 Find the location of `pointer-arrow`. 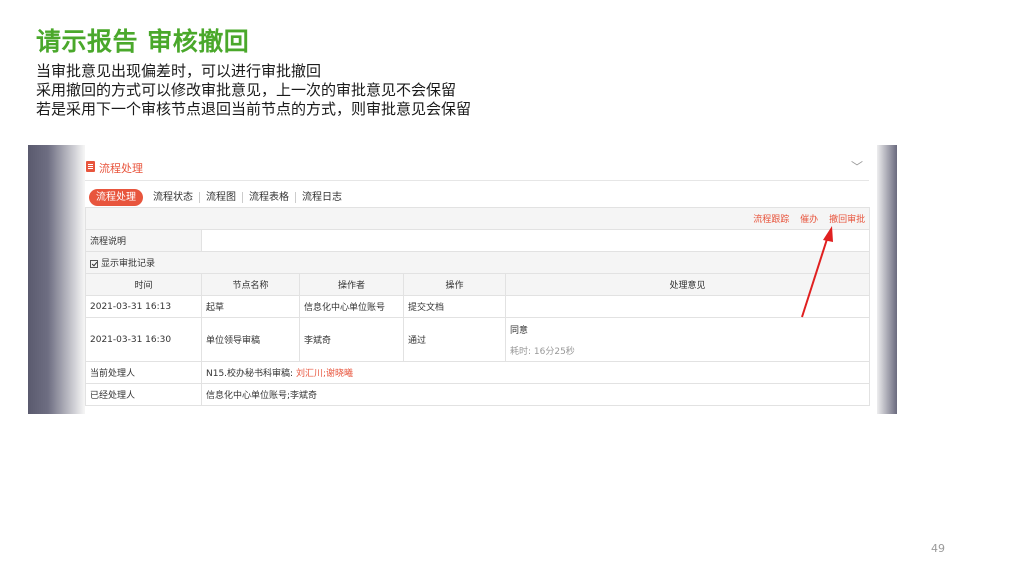

pointer-arrow is located at coordinates (817, 272).